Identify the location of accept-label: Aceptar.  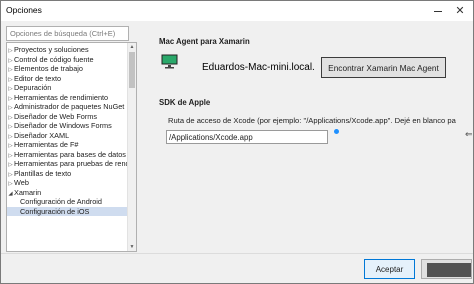
(389, 269).